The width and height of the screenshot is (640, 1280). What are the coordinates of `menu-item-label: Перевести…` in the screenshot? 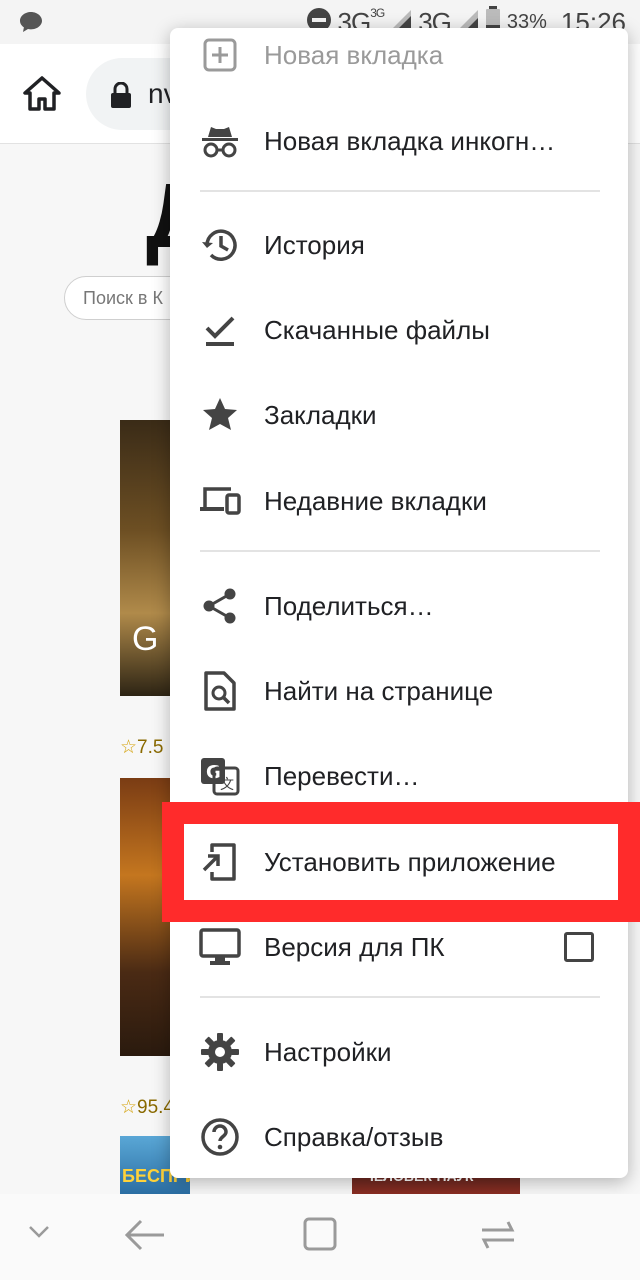 It's located at (342, 775).